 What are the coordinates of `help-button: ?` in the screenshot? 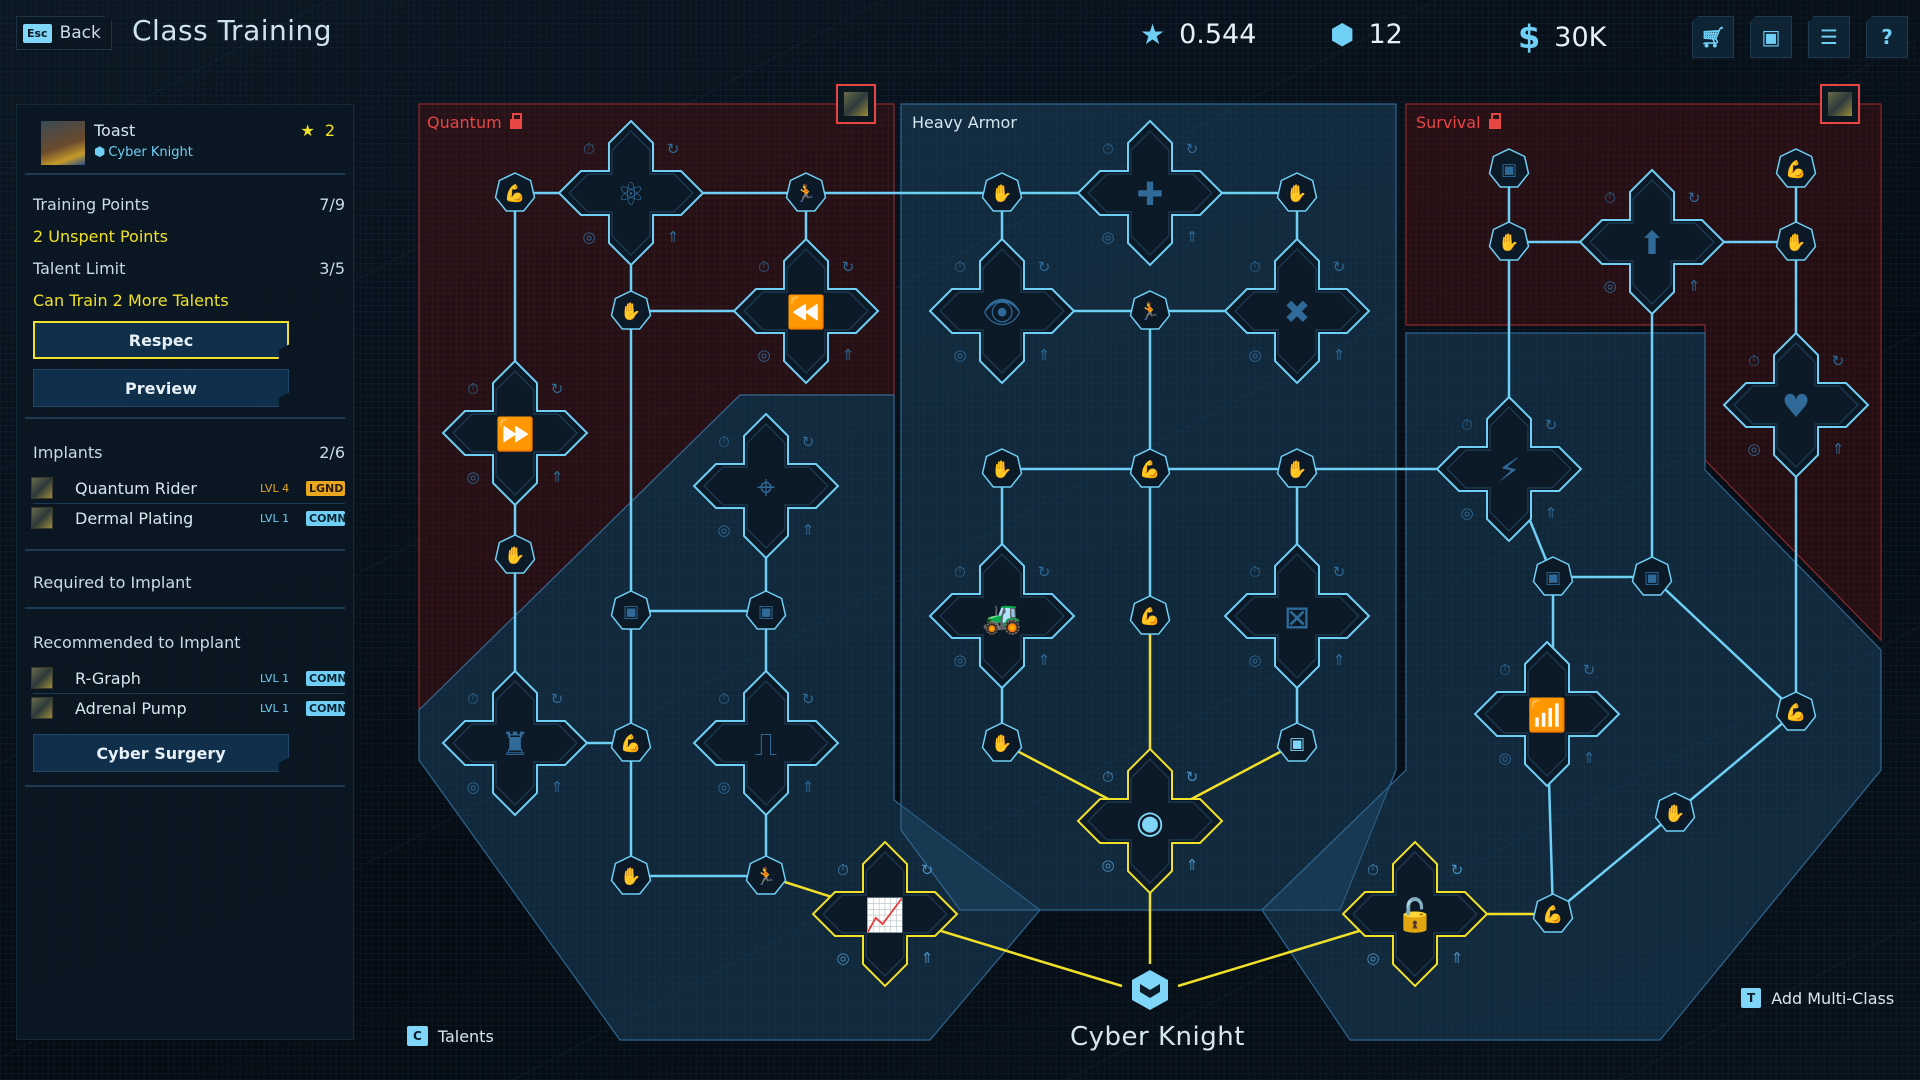 It's located at (1887, 37).